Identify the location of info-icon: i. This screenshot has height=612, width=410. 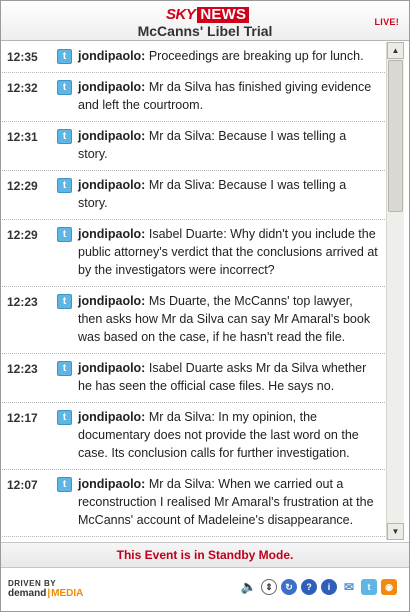
(329, 587).